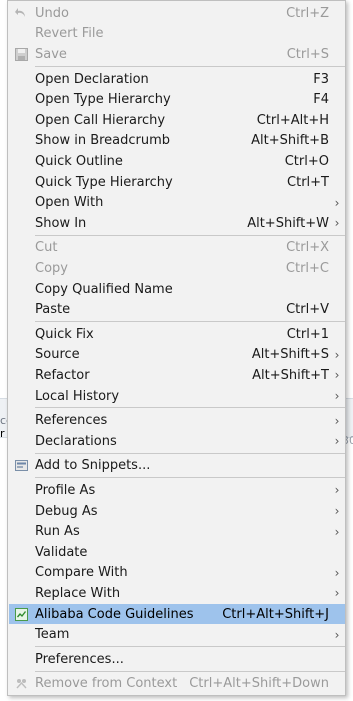 Image resolution: width=353 pixels, height=701 pixels. What do you see at coordinates (177, 552) in the screenshot?
I see `menu-item-validate: Validate` at bounding box center [177, 552].